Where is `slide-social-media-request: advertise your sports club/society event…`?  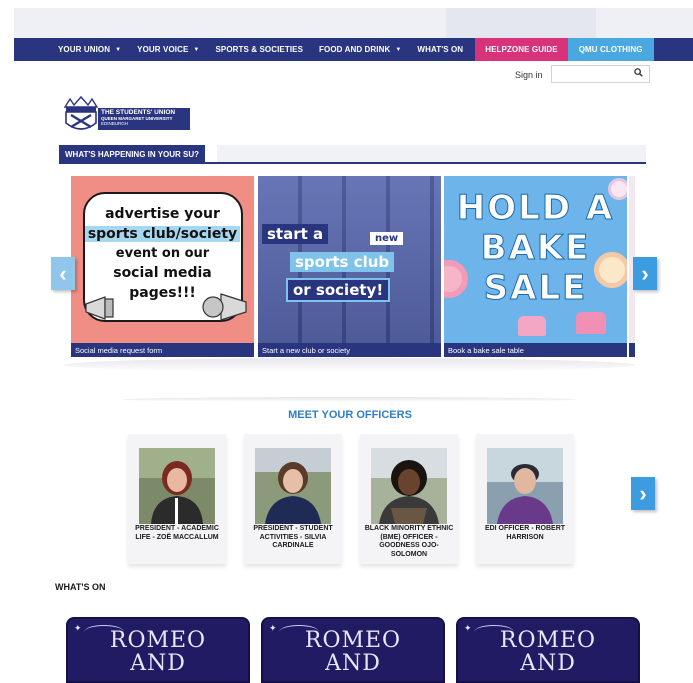 slide-social-media-request: advertise your sports club/society event… is located at coordinates (162, 266).